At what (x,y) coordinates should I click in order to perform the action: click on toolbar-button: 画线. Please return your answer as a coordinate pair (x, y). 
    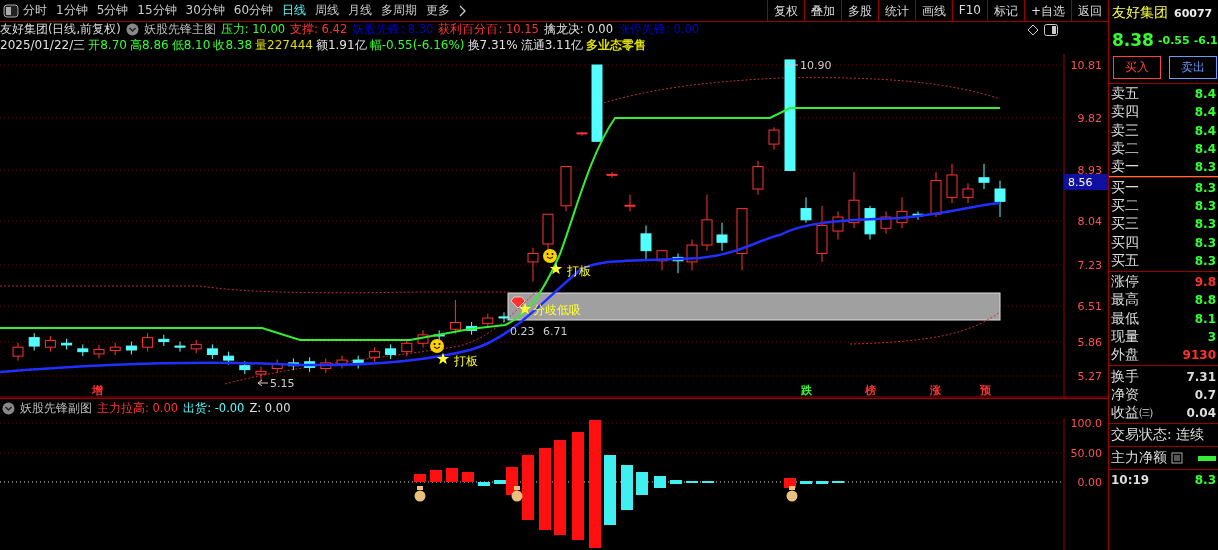
    Looking at the image, I should click on (933, 10).